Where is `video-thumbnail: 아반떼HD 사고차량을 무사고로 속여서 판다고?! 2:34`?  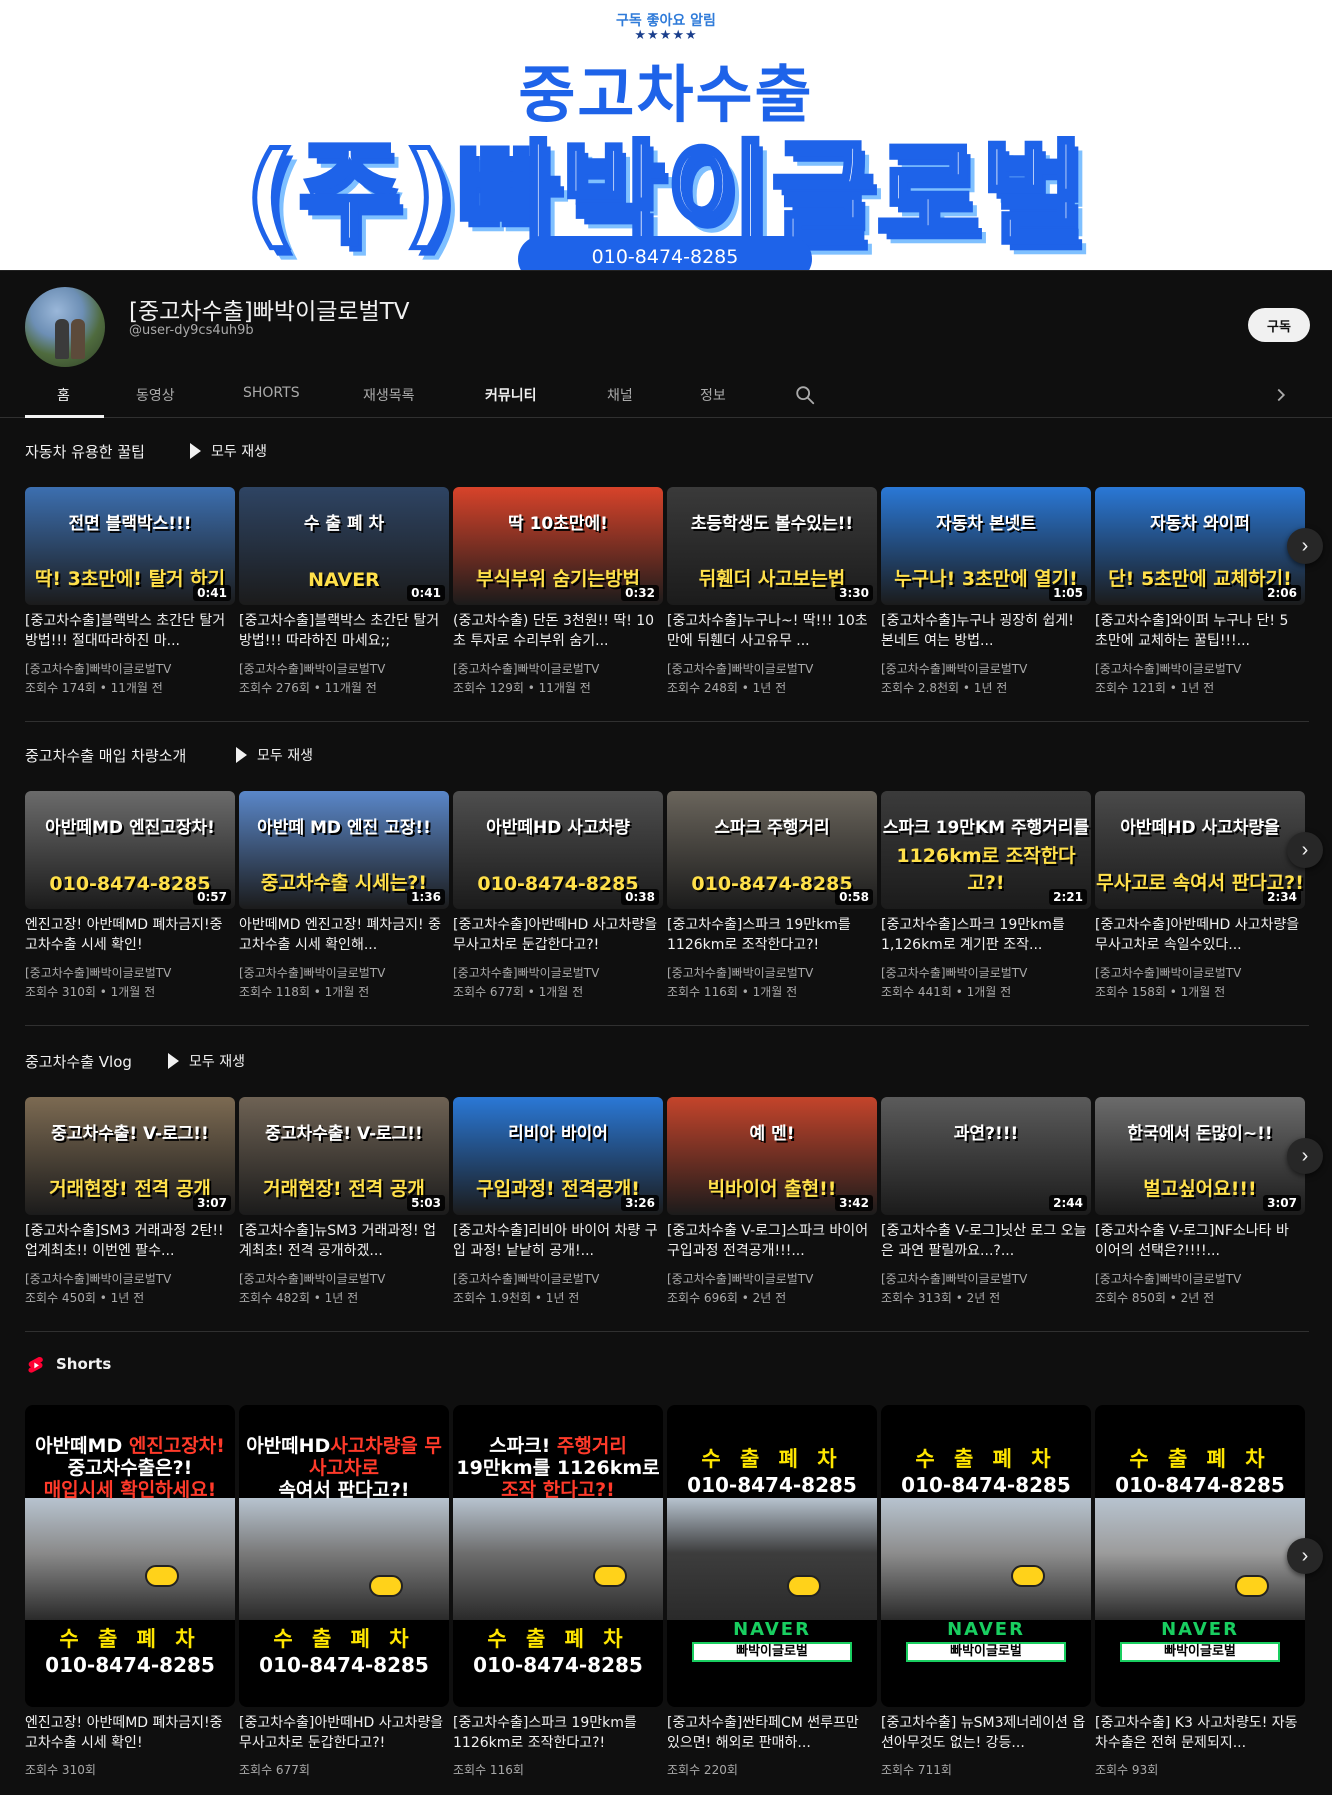 video-thumbnail: 아반떼HD 사고차량을 무사고로 속여서 판다고?! 2:34 is located at coordinates (1200, 850).